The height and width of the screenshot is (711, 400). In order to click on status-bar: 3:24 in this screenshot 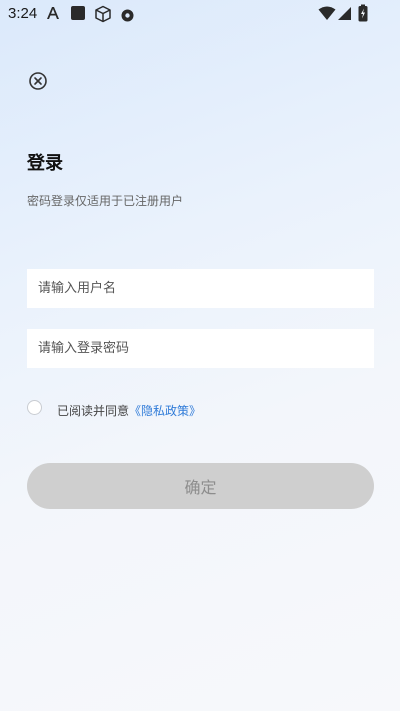, I will do `click(200, 14)`.